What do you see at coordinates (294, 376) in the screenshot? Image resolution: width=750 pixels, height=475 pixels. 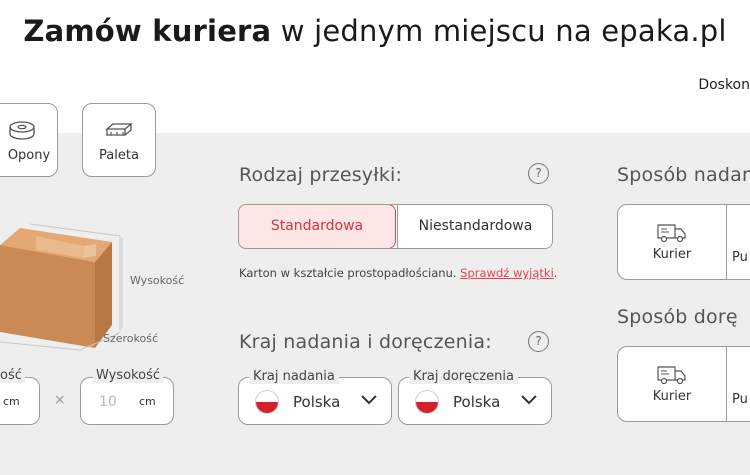 I see `origin-country-legend: Kraj nadania` at bounding box center [294, 376].